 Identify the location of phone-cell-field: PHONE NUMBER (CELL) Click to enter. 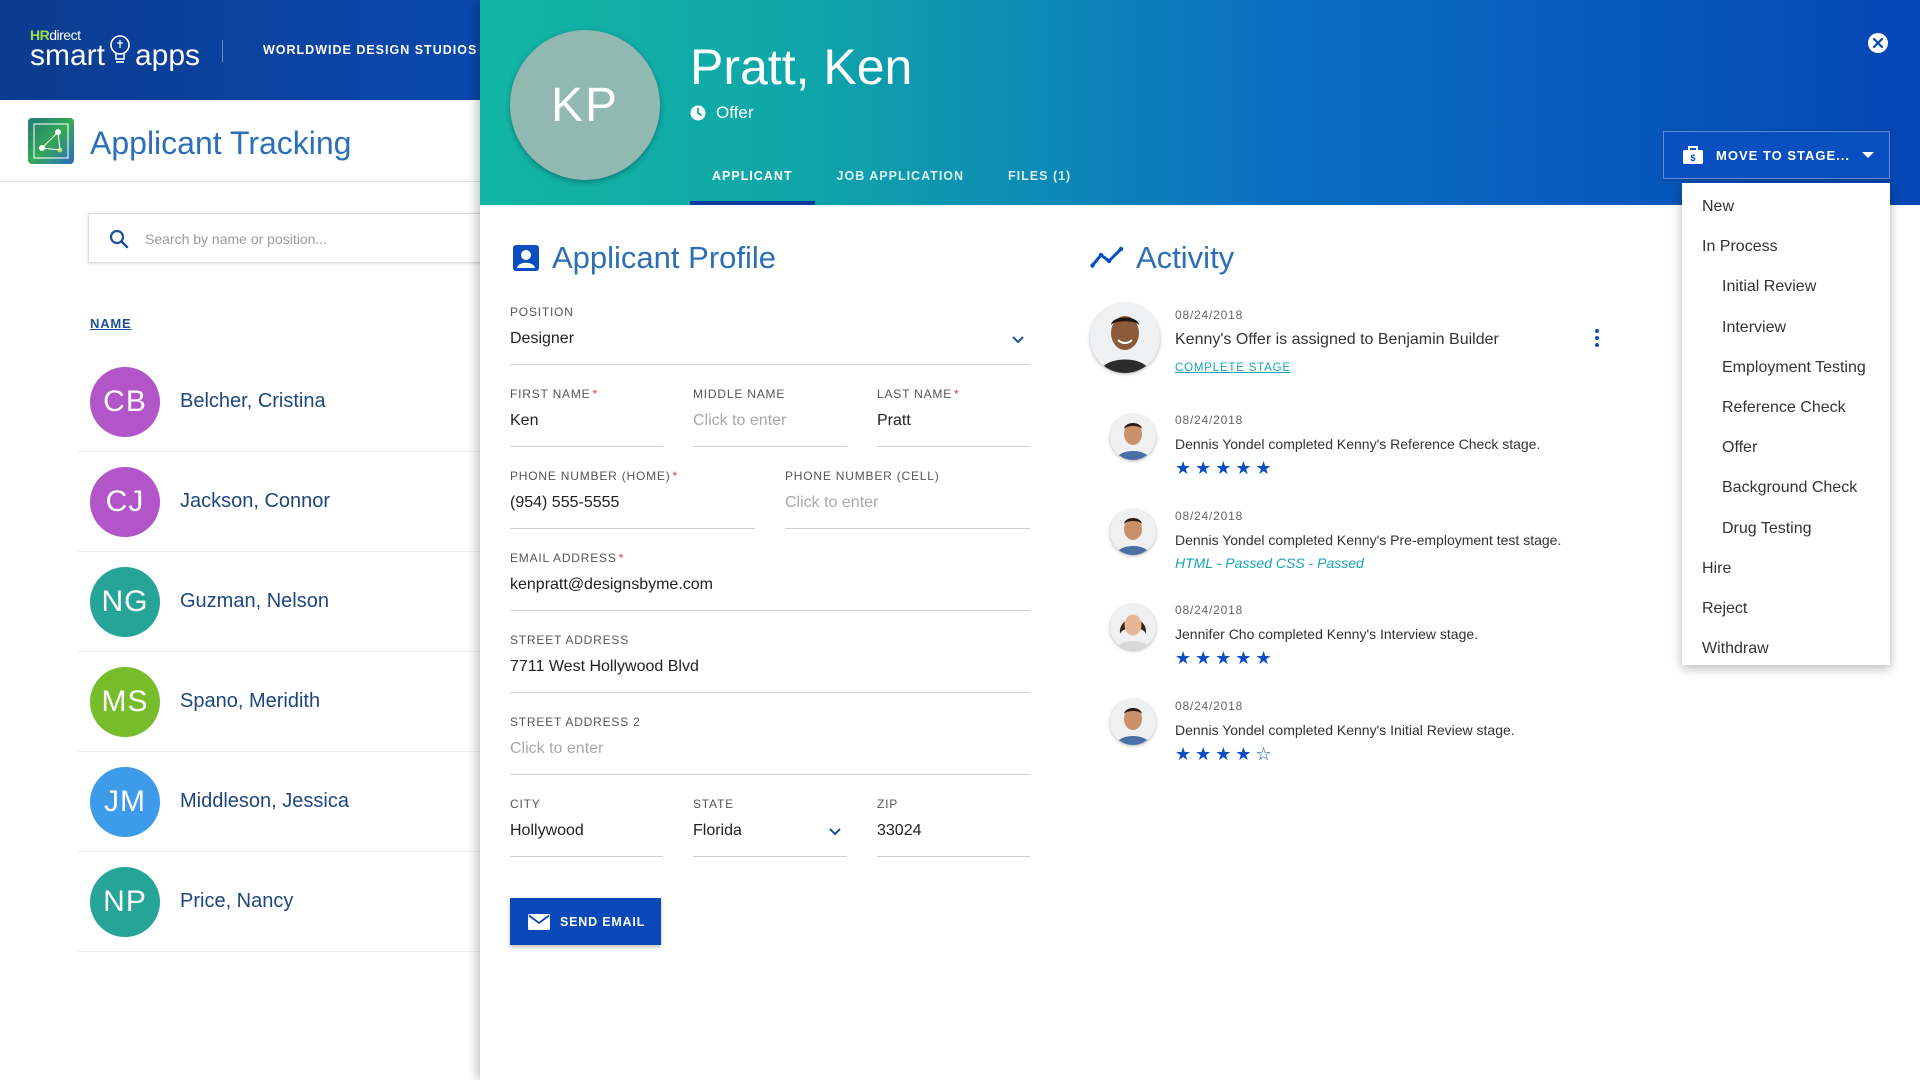
(907, 499).